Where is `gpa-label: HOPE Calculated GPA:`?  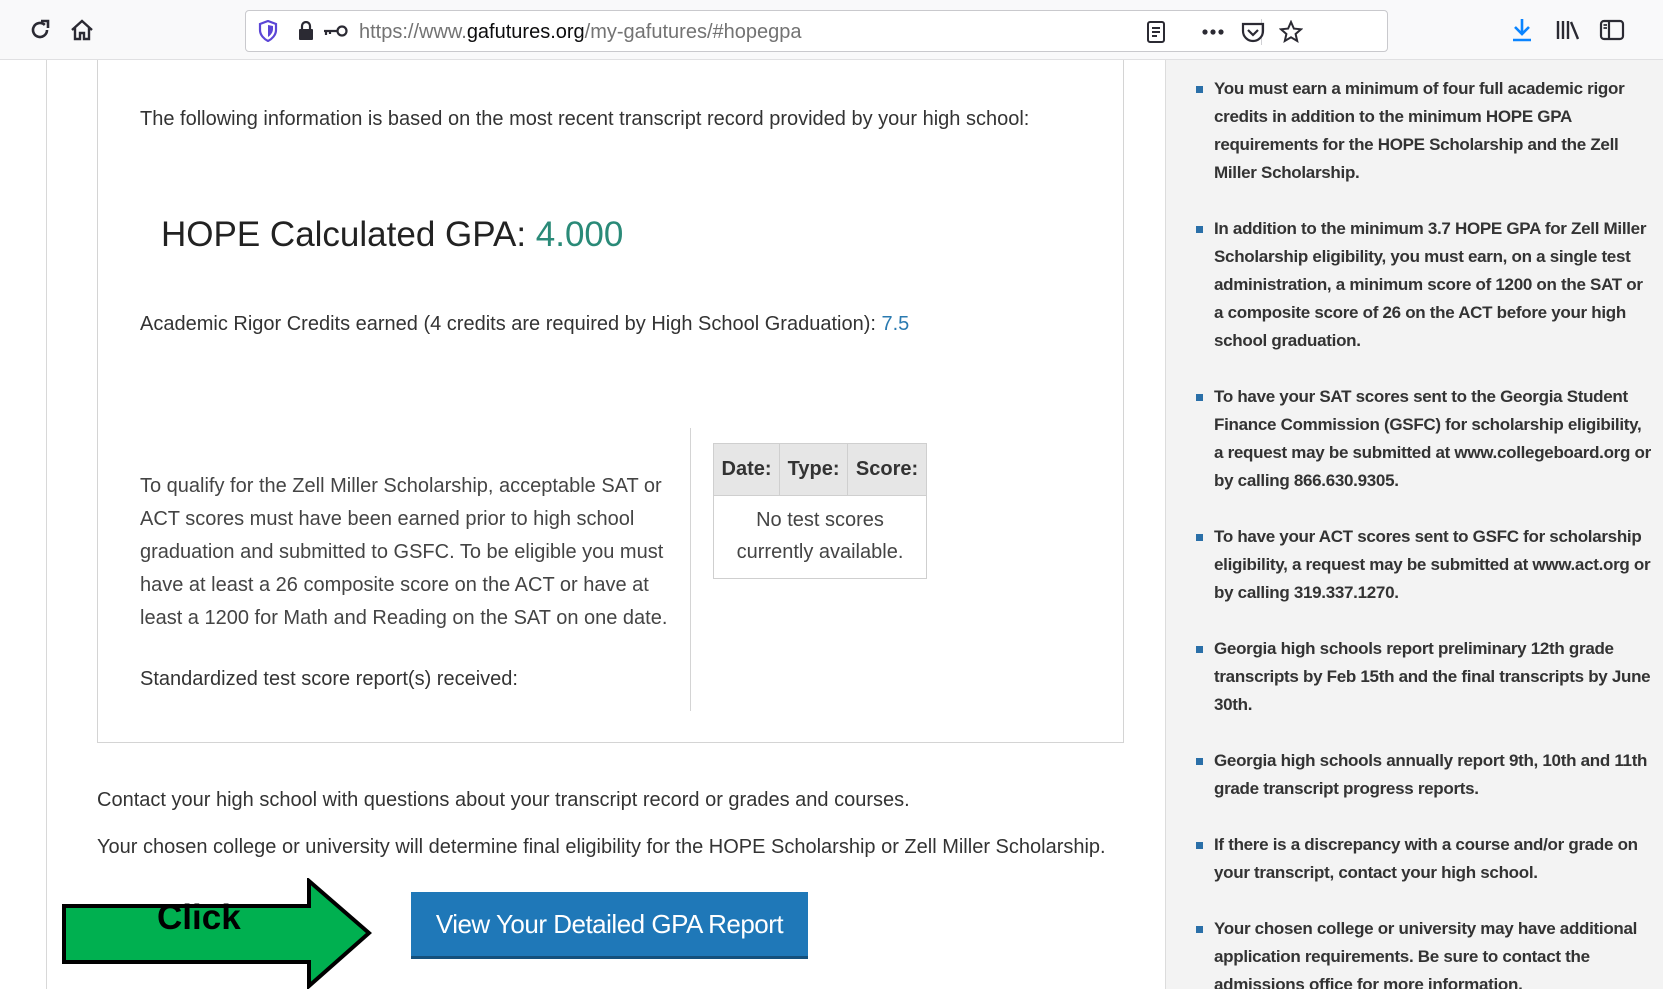 gpa-label: HOPE Calculated GPA: is located at coordinates (348, 234).